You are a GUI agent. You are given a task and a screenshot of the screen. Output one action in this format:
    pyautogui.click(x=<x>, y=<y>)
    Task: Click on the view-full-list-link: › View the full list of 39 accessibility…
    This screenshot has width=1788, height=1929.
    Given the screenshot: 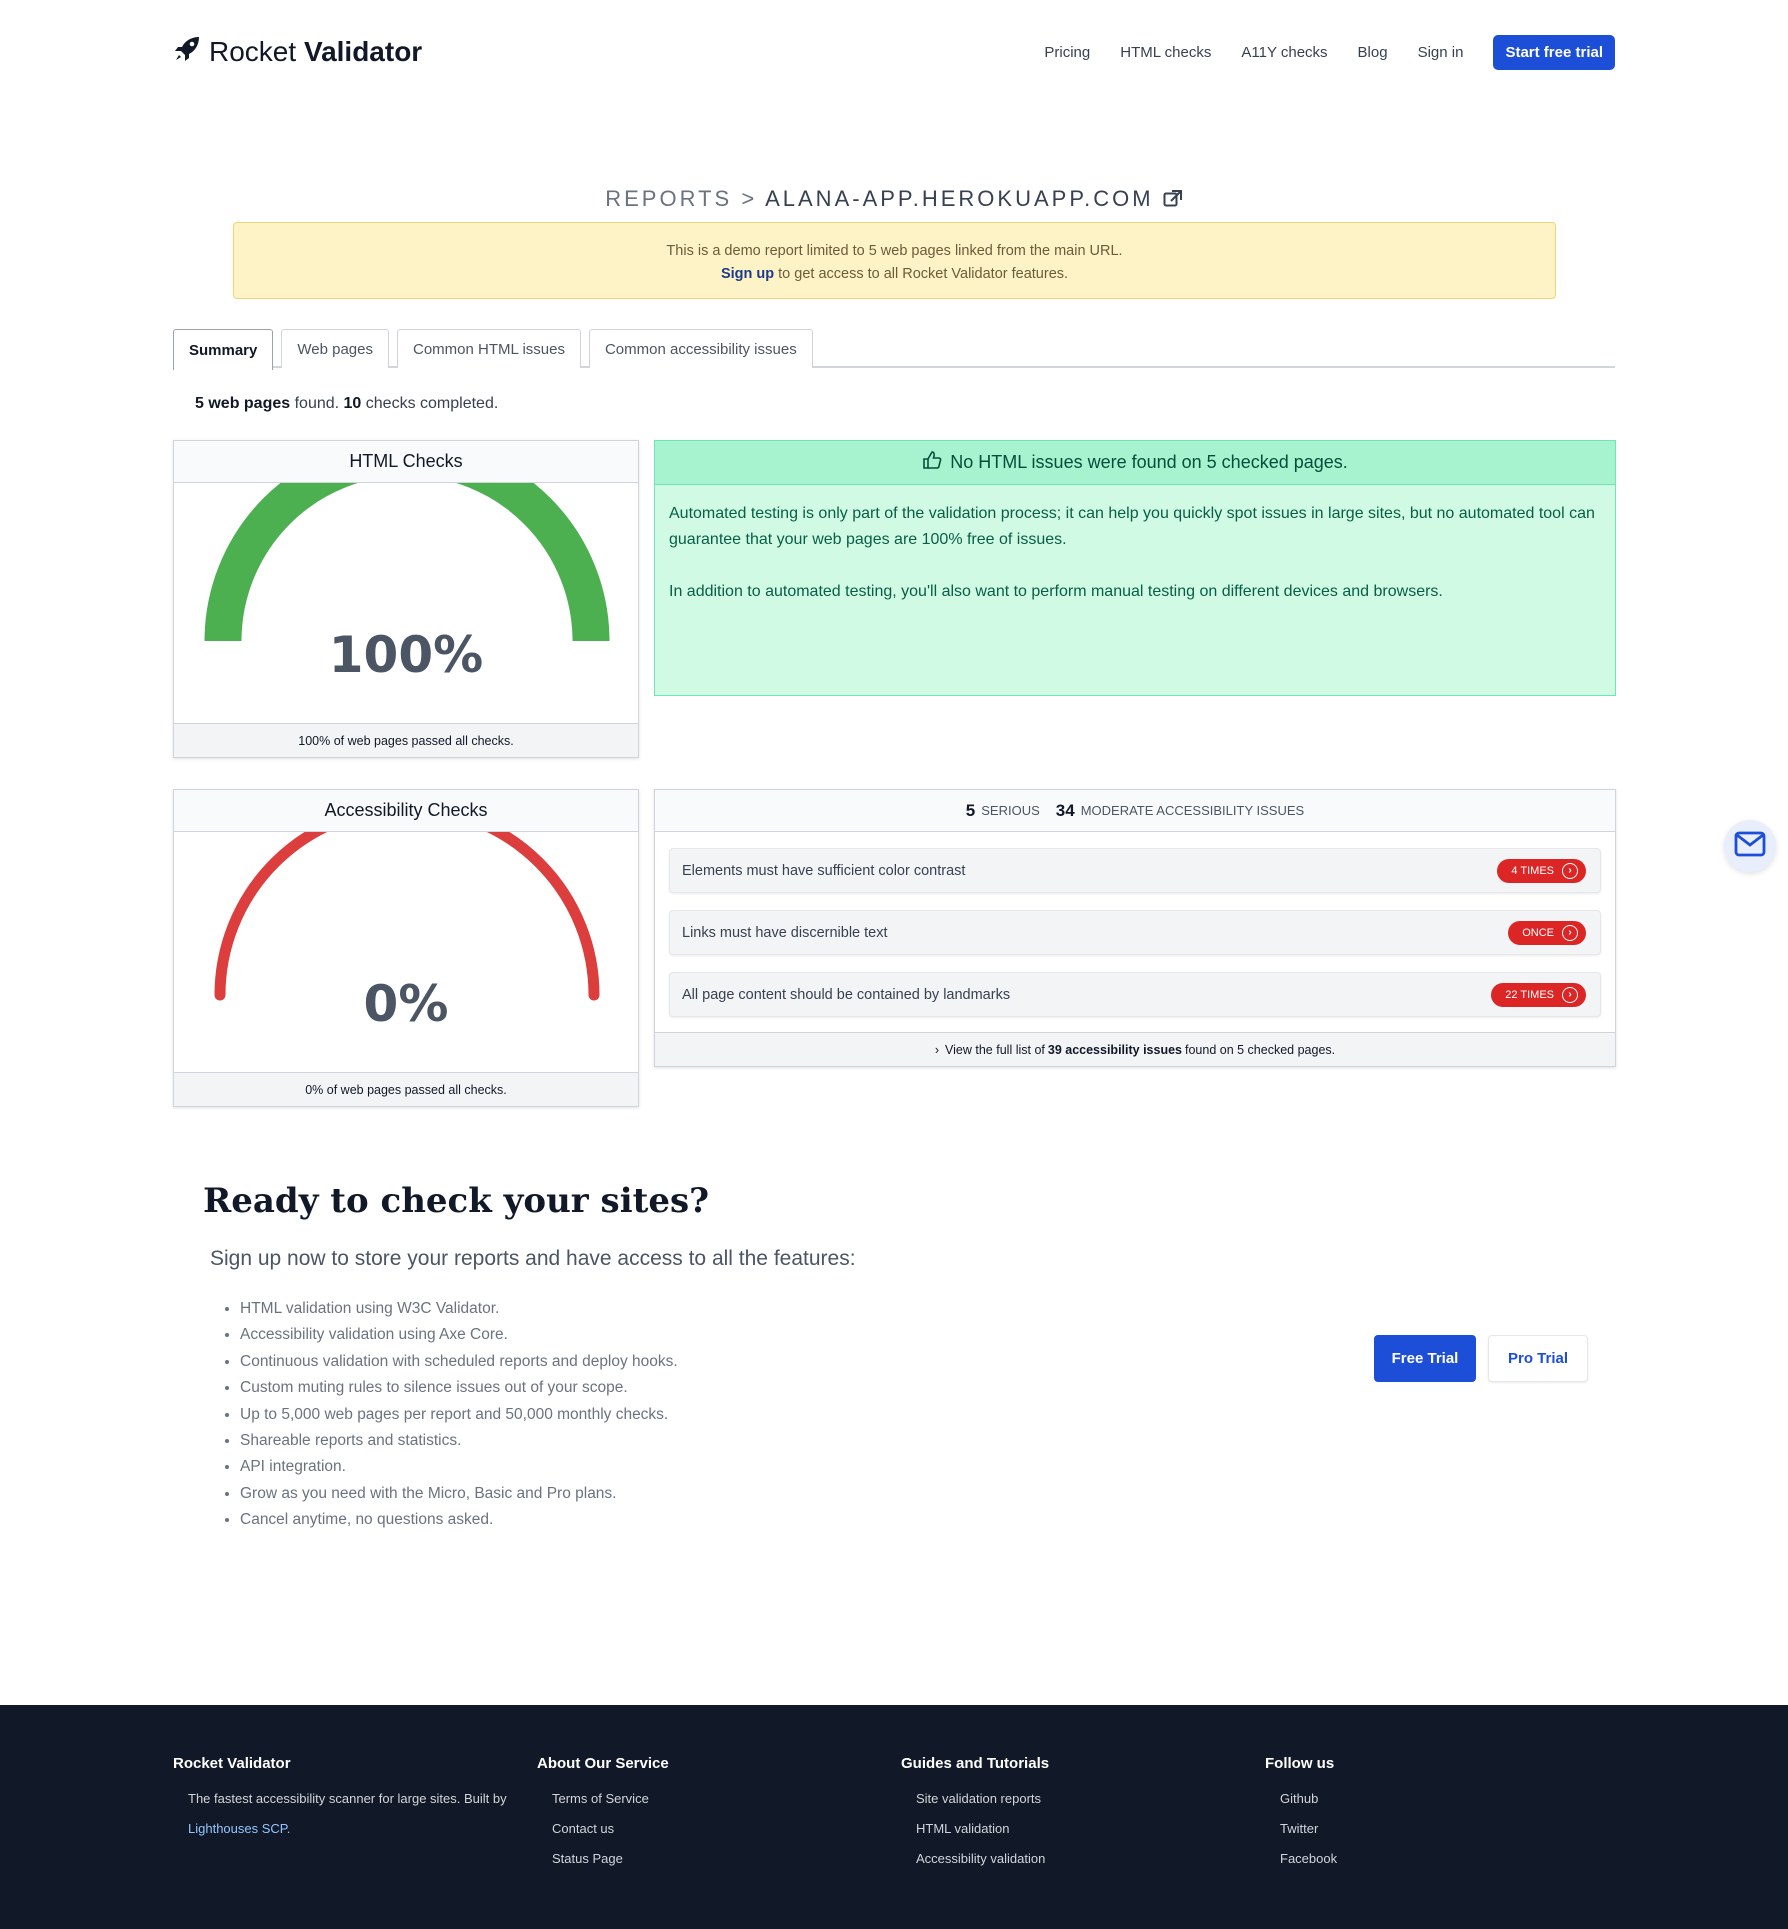 What is the action you would take?
    pyautogui.click(x=1135, y=1049)
    